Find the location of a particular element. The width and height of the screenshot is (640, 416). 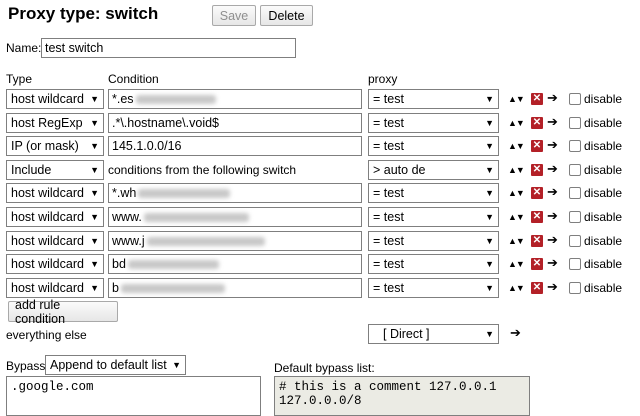

delete-button: Delete is located at coordinates (286, 15).